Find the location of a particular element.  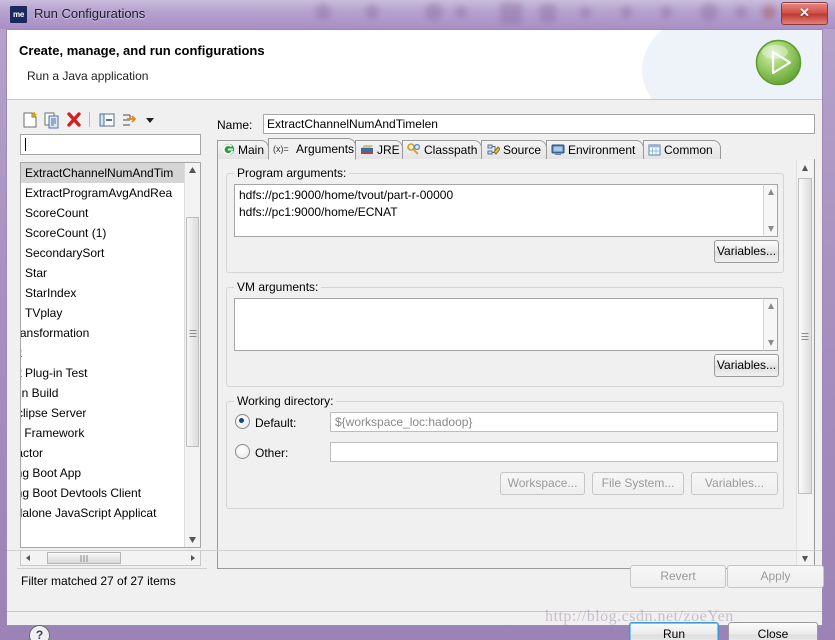

list-hscrollbar-thumb is located at coordinates (84, 558).